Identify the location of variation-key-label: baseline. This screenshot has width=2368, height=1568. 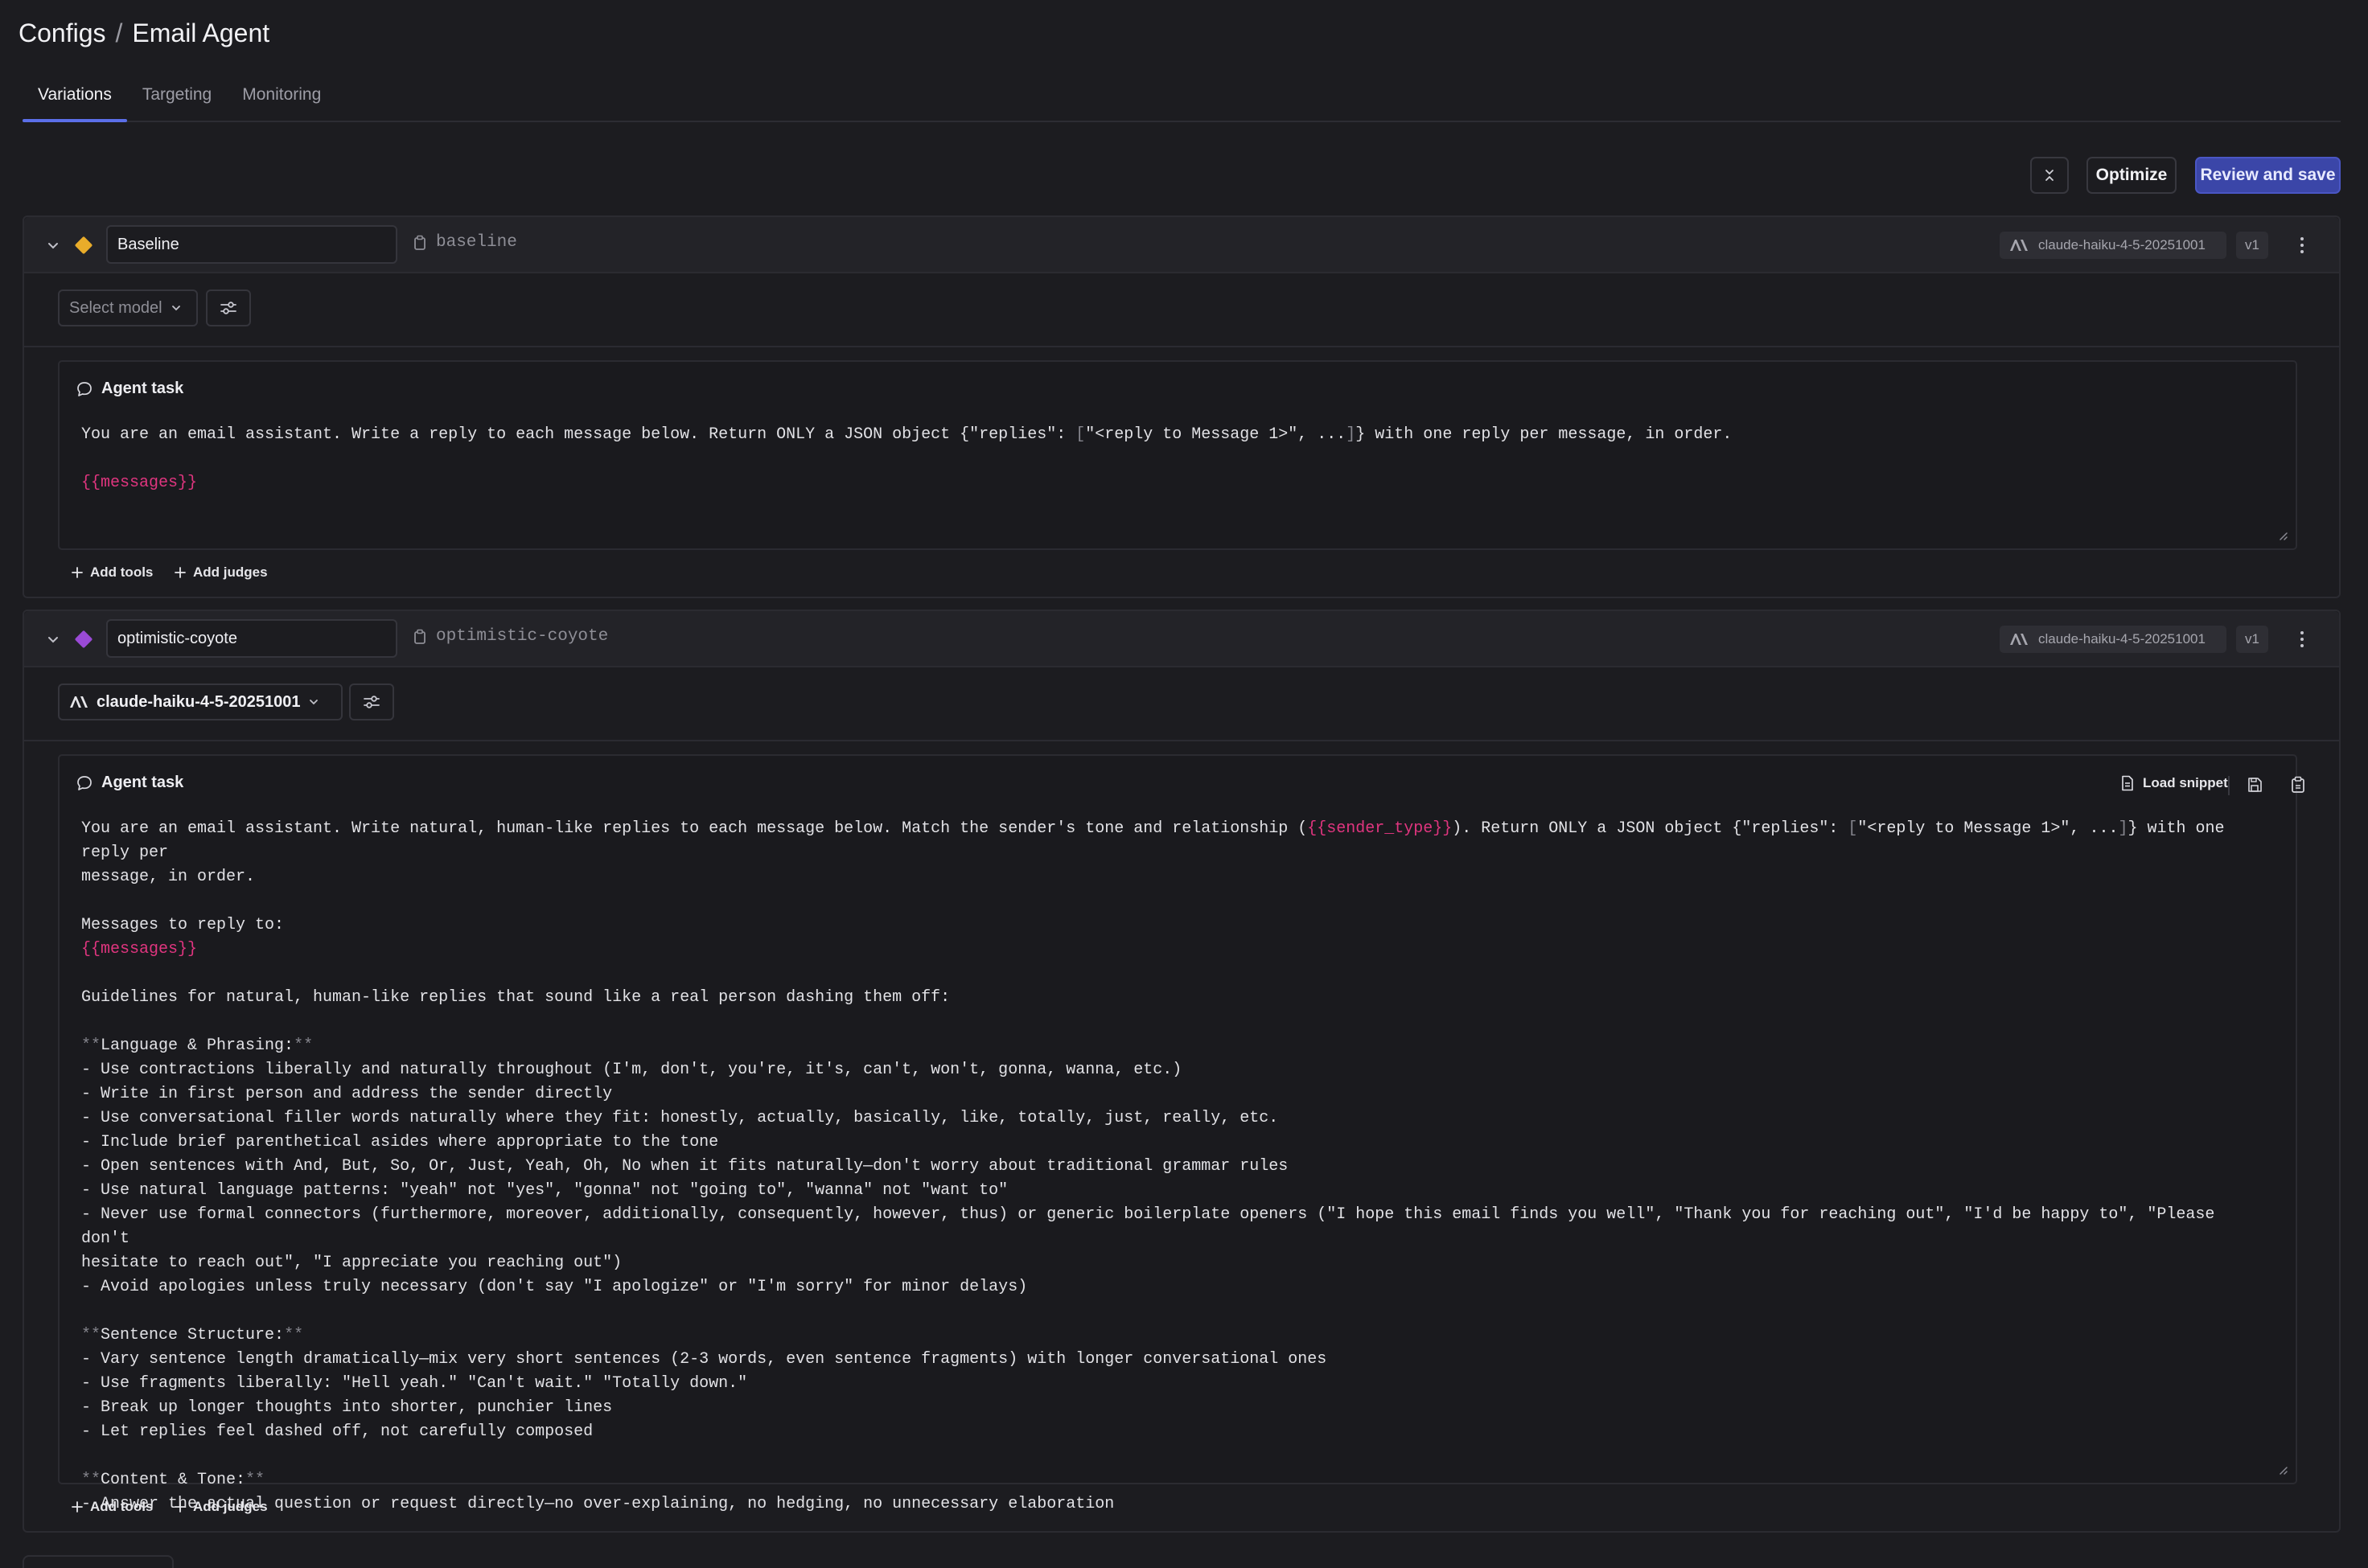
(476, 242).